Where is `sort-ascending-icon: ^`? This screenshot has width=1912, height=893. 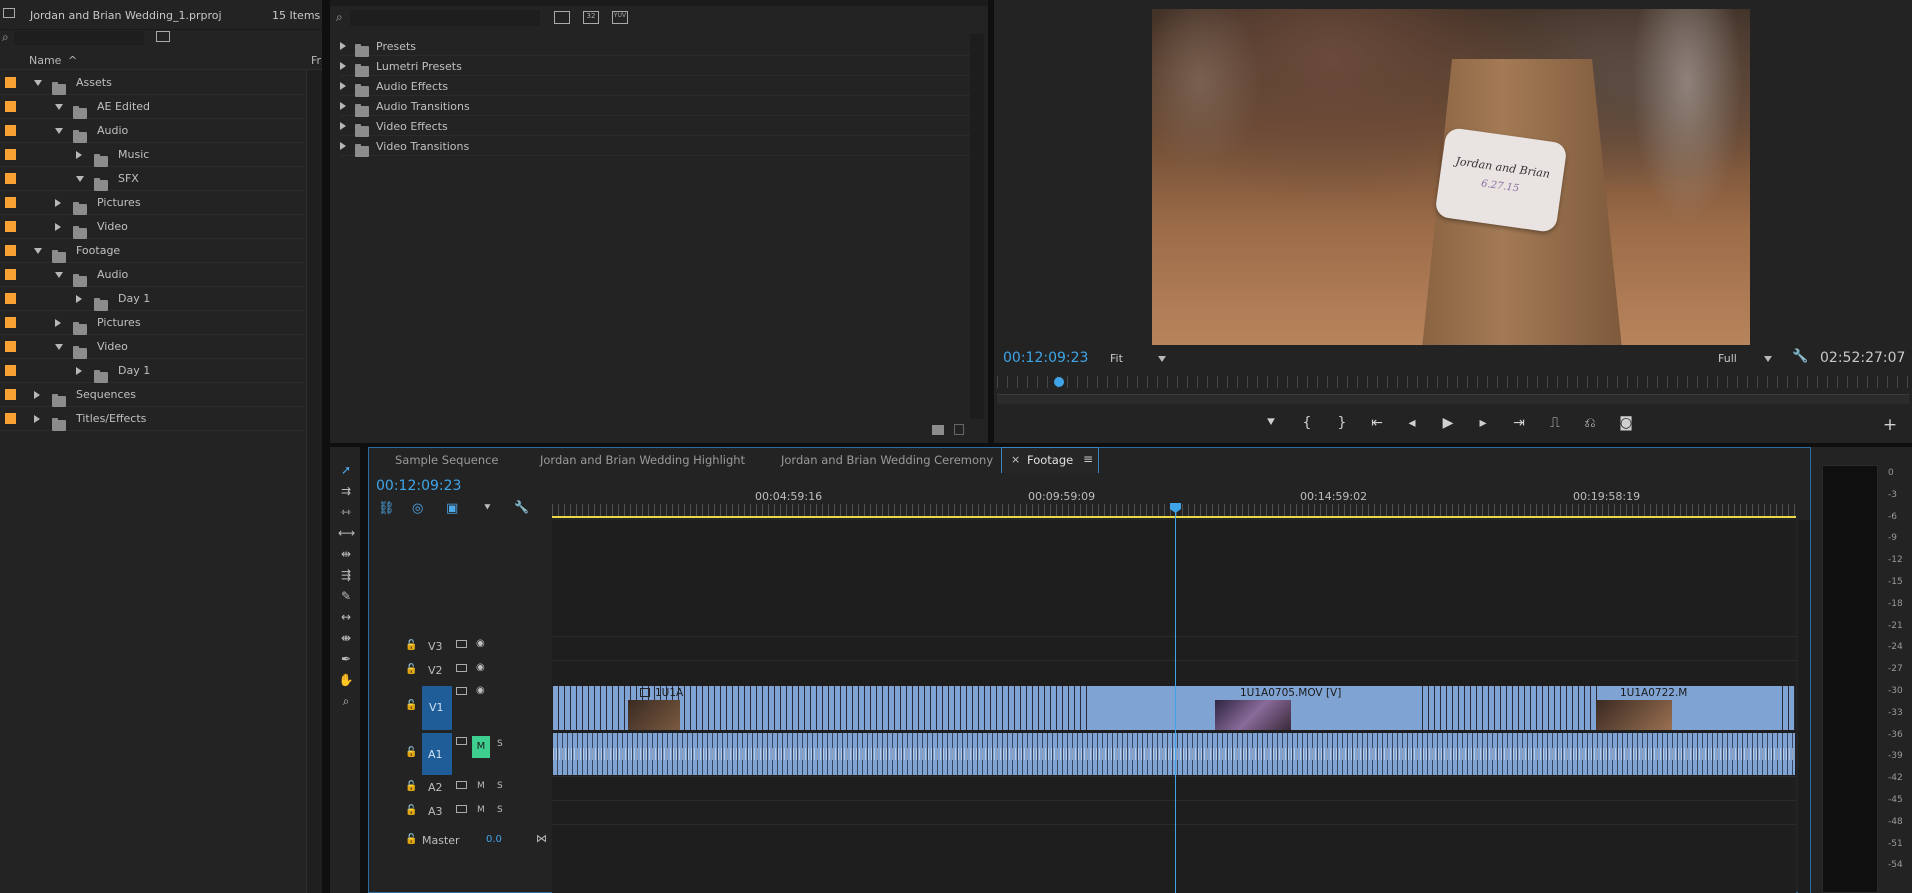 sort-ascending-icon: ^ is located at coordinates (72, 60).